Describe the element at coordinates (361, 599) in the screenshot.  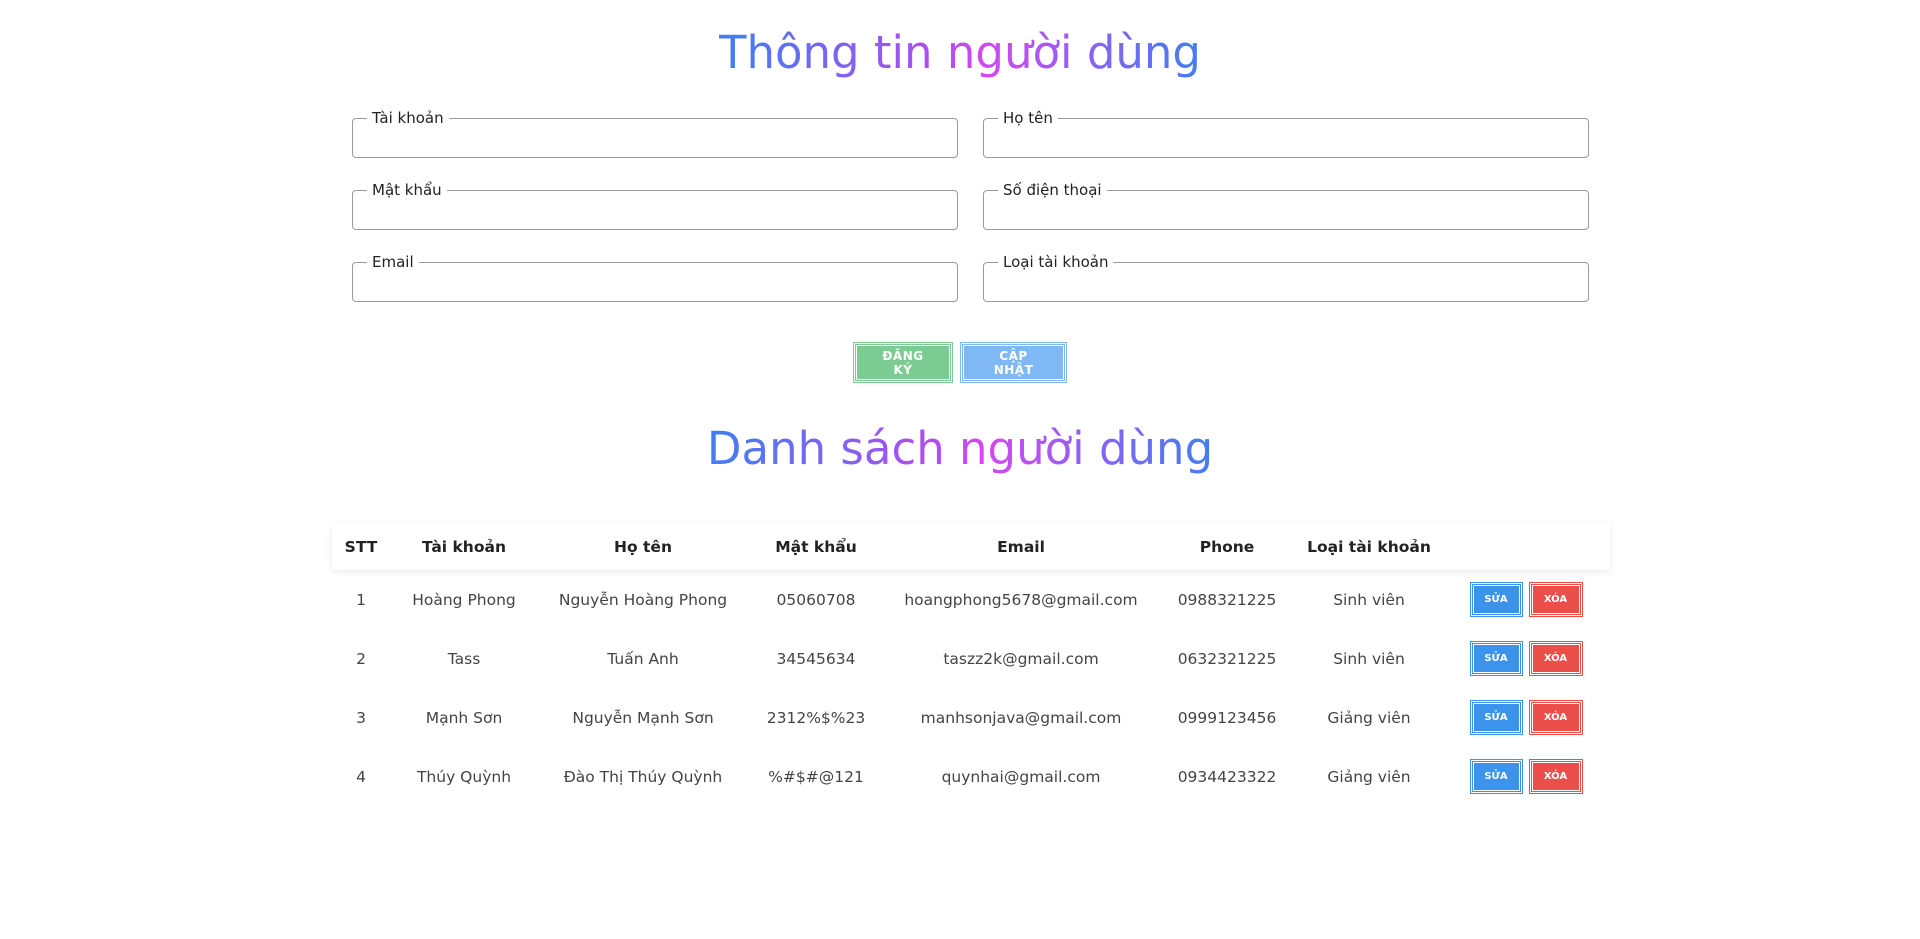
I see `cell-stt: 1` at that location.